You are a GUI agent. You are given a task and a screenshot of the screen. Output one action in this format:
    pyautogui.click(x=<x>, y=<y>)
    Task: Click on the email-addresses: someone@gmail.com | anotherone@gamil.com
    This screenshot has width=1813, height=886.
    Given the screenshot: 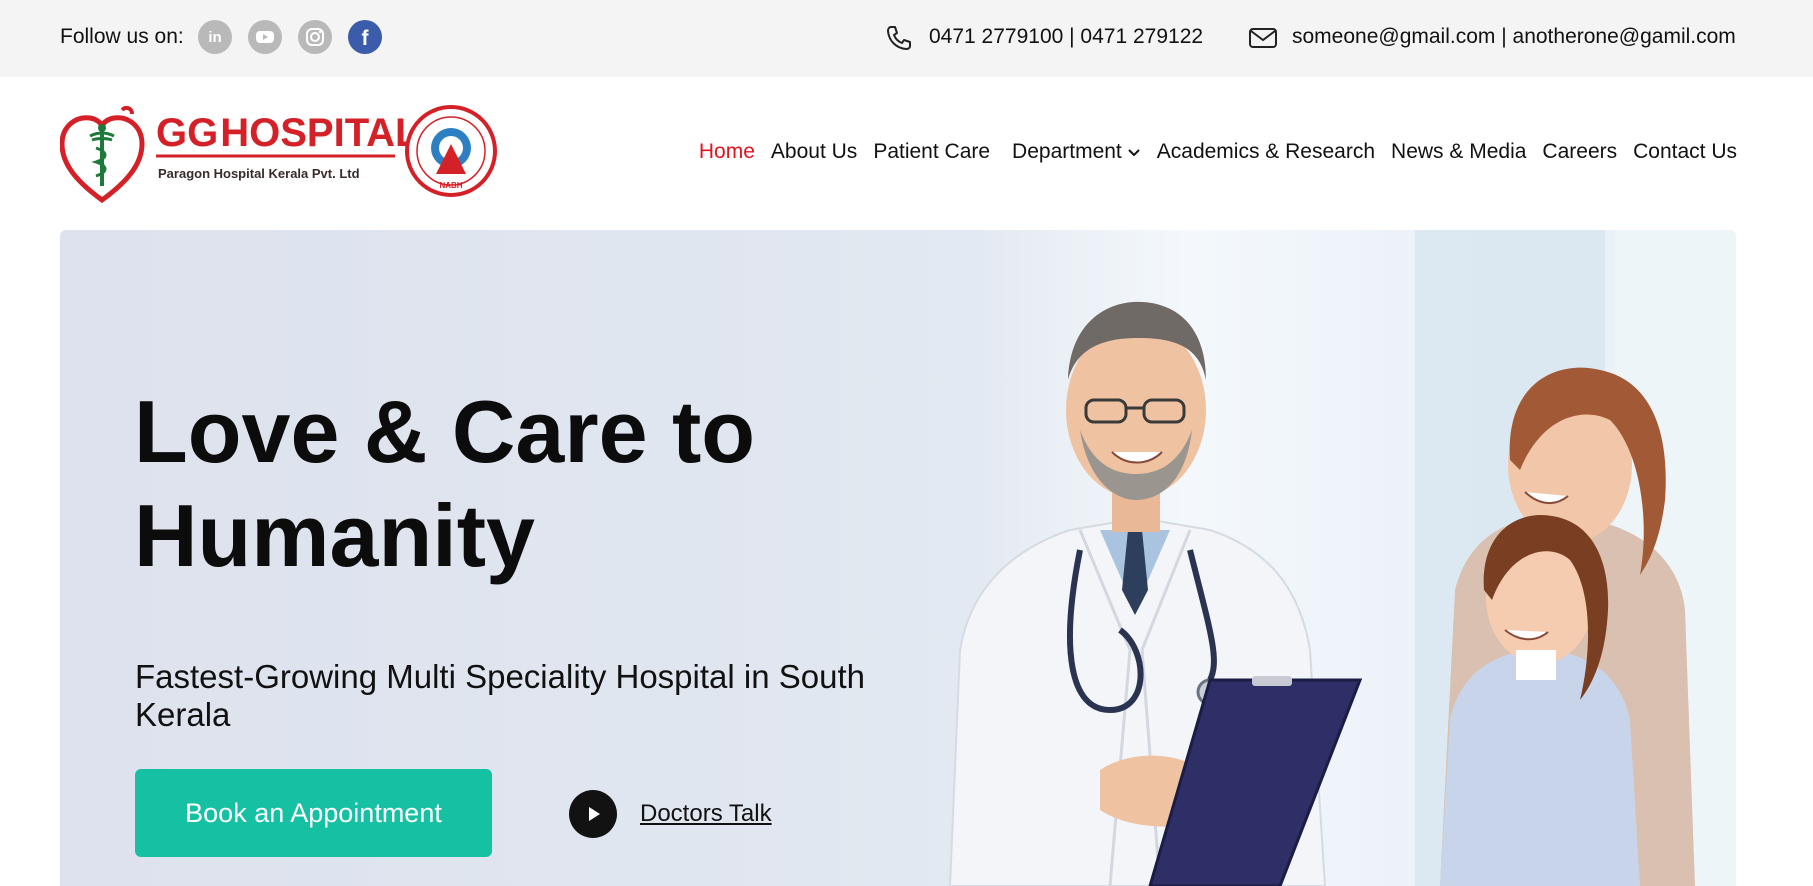 What is the action you would take?
    pyautogui.click(x=1514, y=37)
    